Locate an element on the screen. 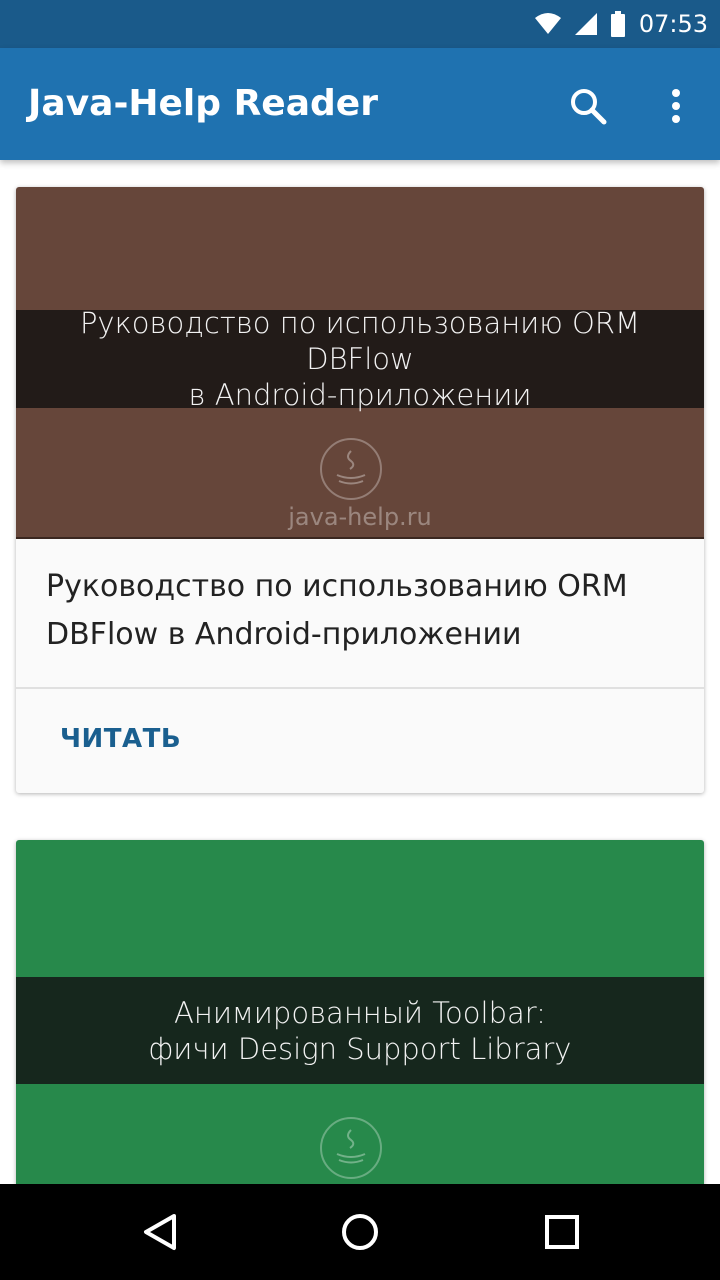 This screenshot has width=720, height=1280. more-vert-icon is located at coordinates (676, 106).